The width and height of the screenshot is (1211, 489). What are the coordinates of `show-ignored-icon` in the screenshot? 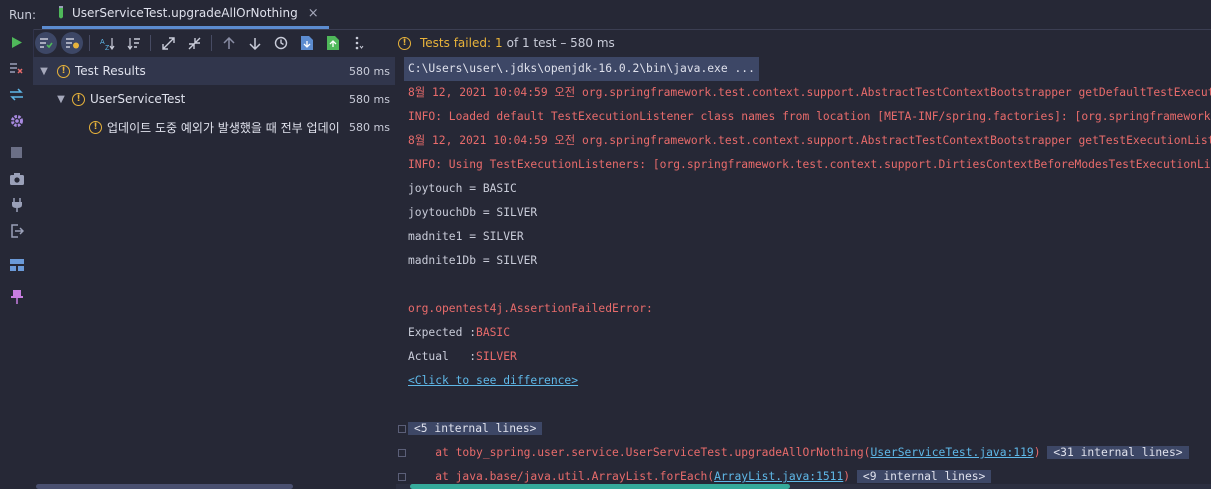 It's located at (72, 43).